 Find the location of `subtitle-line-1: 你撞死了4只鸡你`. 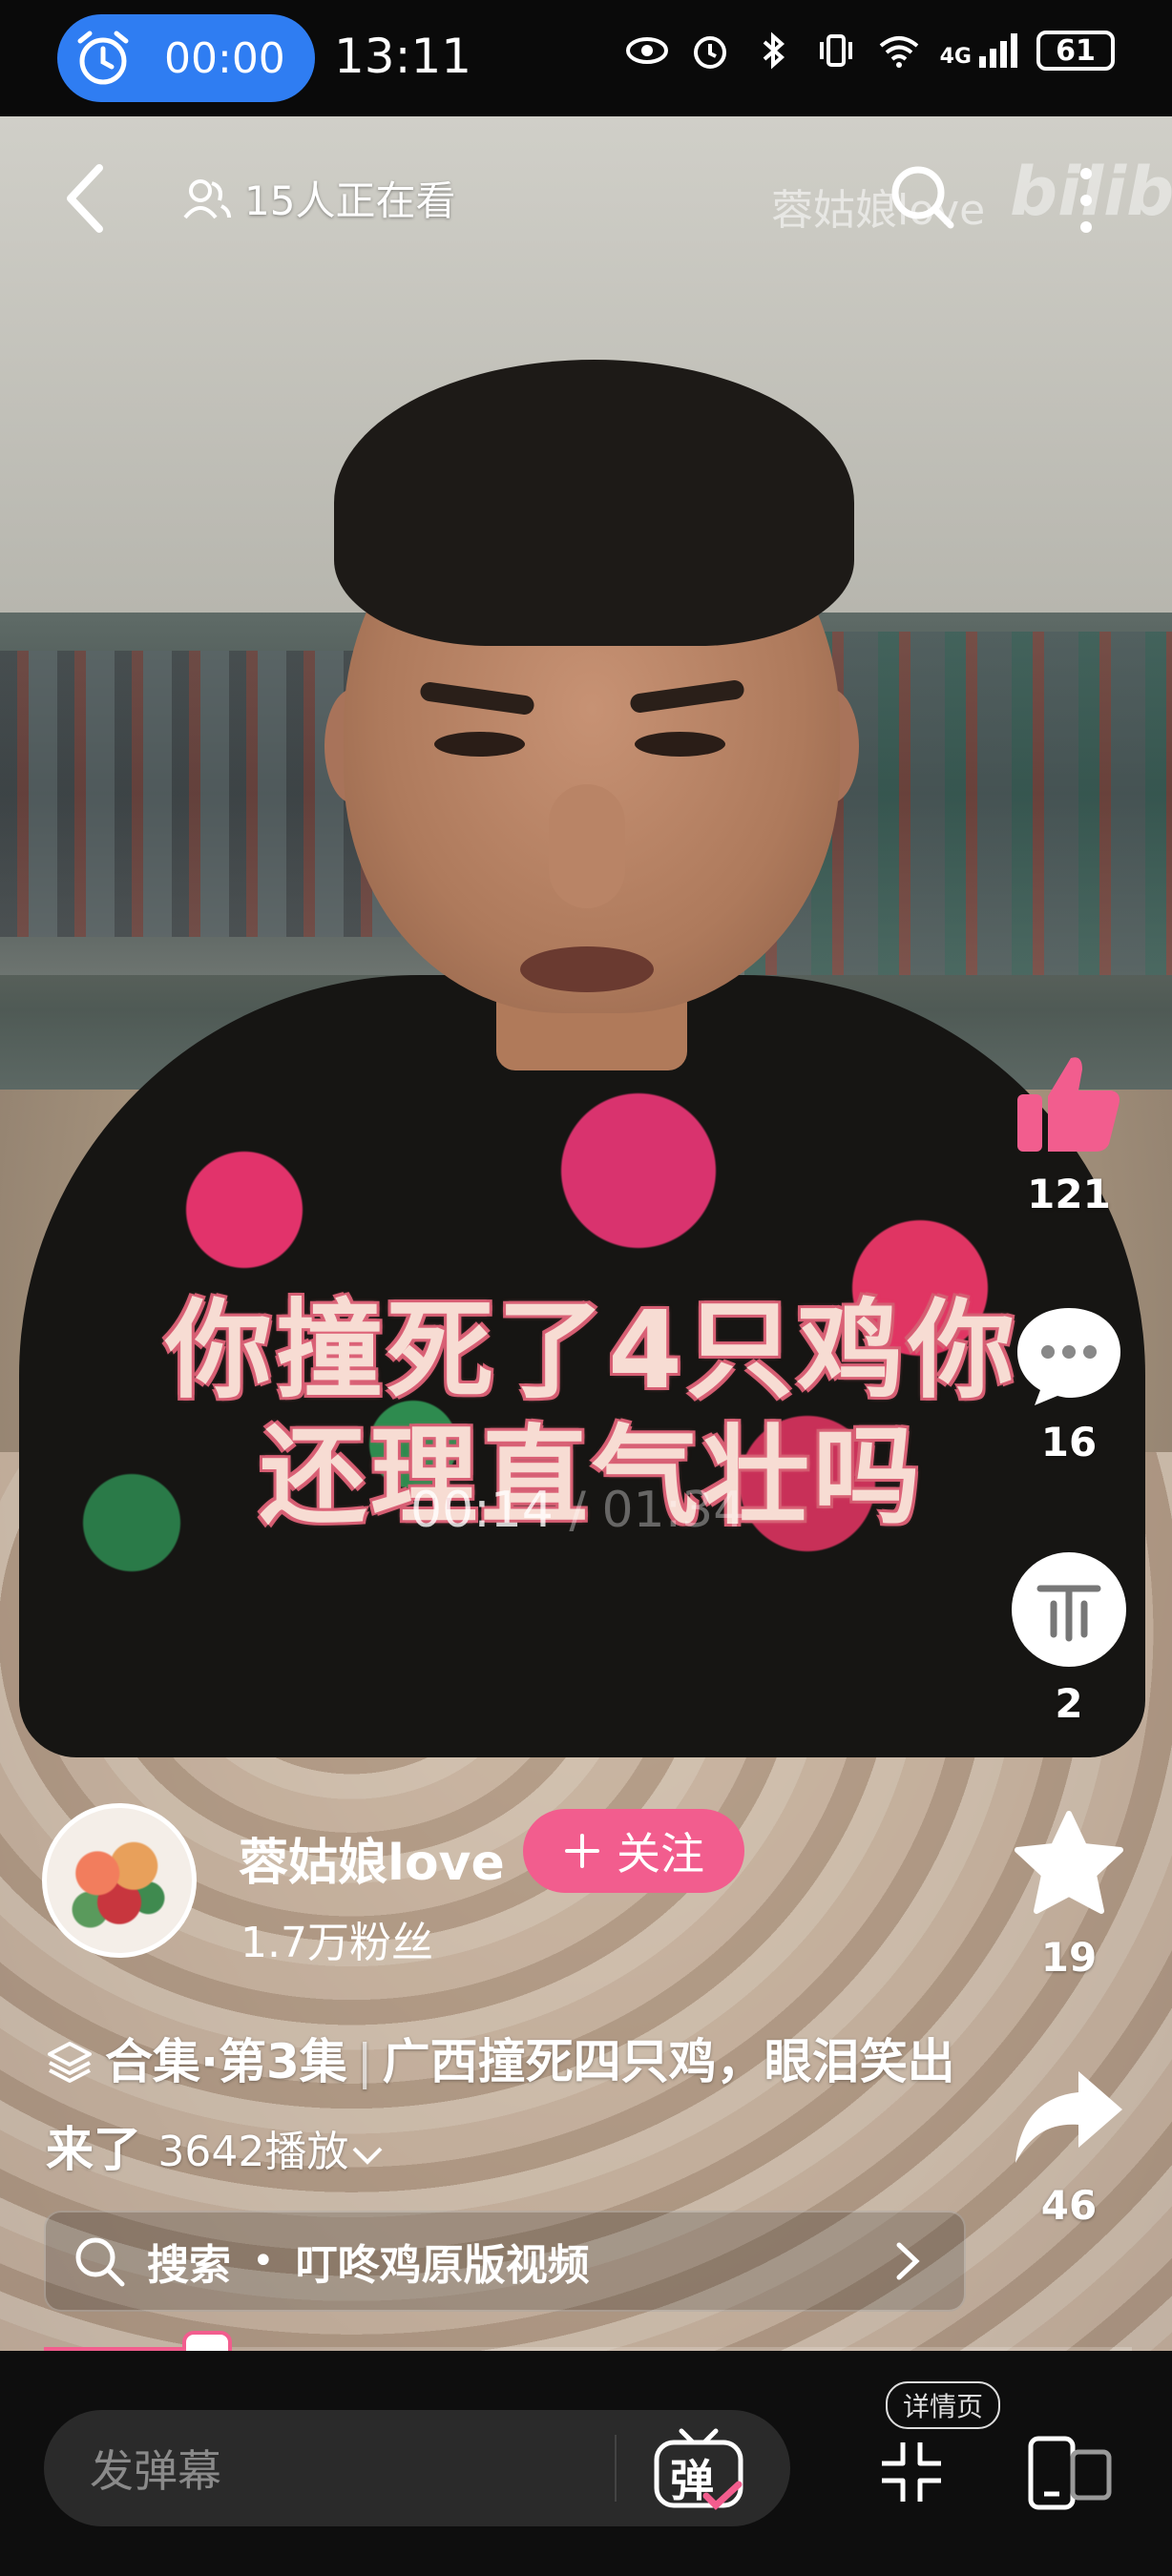

subtitle-line-1: 你撞死了4只鸡你 is located at coordinates (591, 1351).